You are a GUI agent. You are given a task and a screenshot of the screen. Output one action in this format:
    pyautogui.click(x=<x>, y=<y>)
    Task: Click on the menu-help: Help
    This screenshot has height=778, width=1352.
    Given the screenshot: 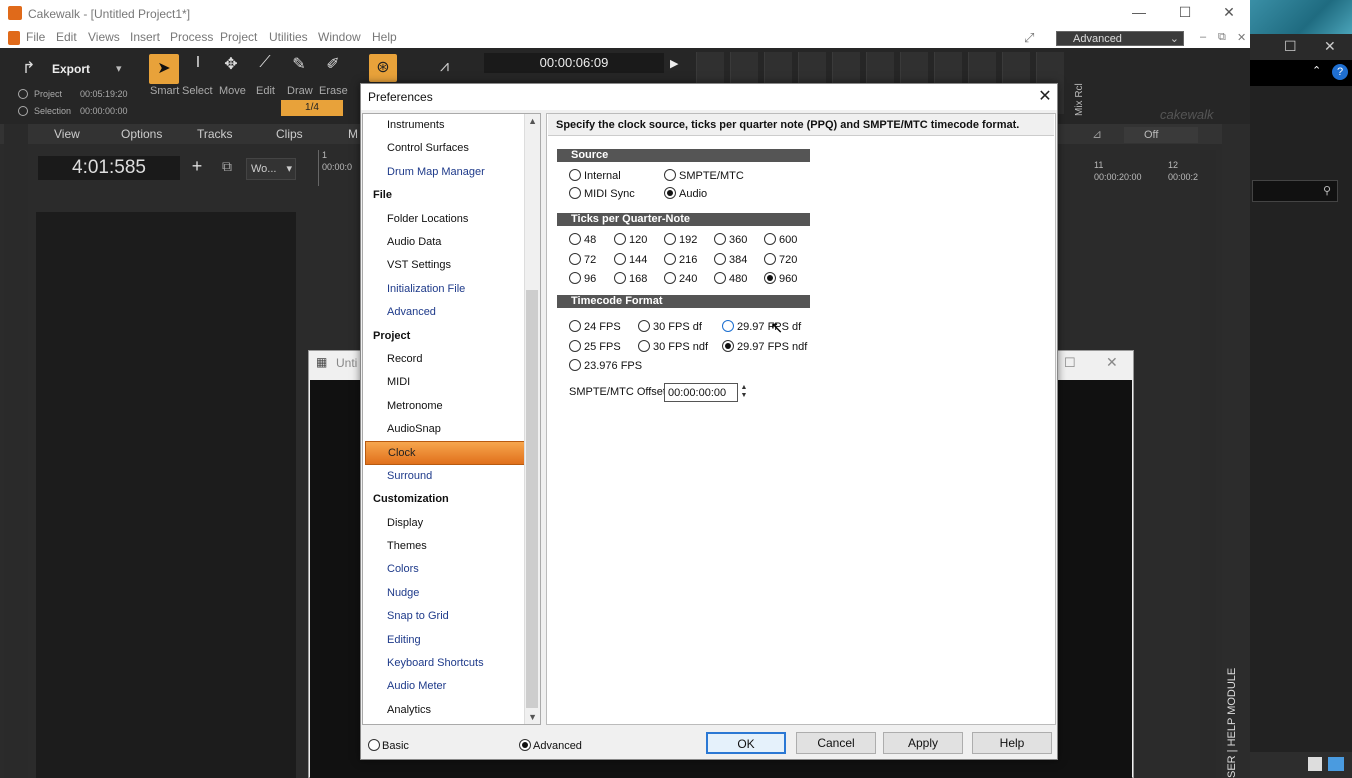 What is the action you would take?
    pyautogui.click(x=384, y=37)
    